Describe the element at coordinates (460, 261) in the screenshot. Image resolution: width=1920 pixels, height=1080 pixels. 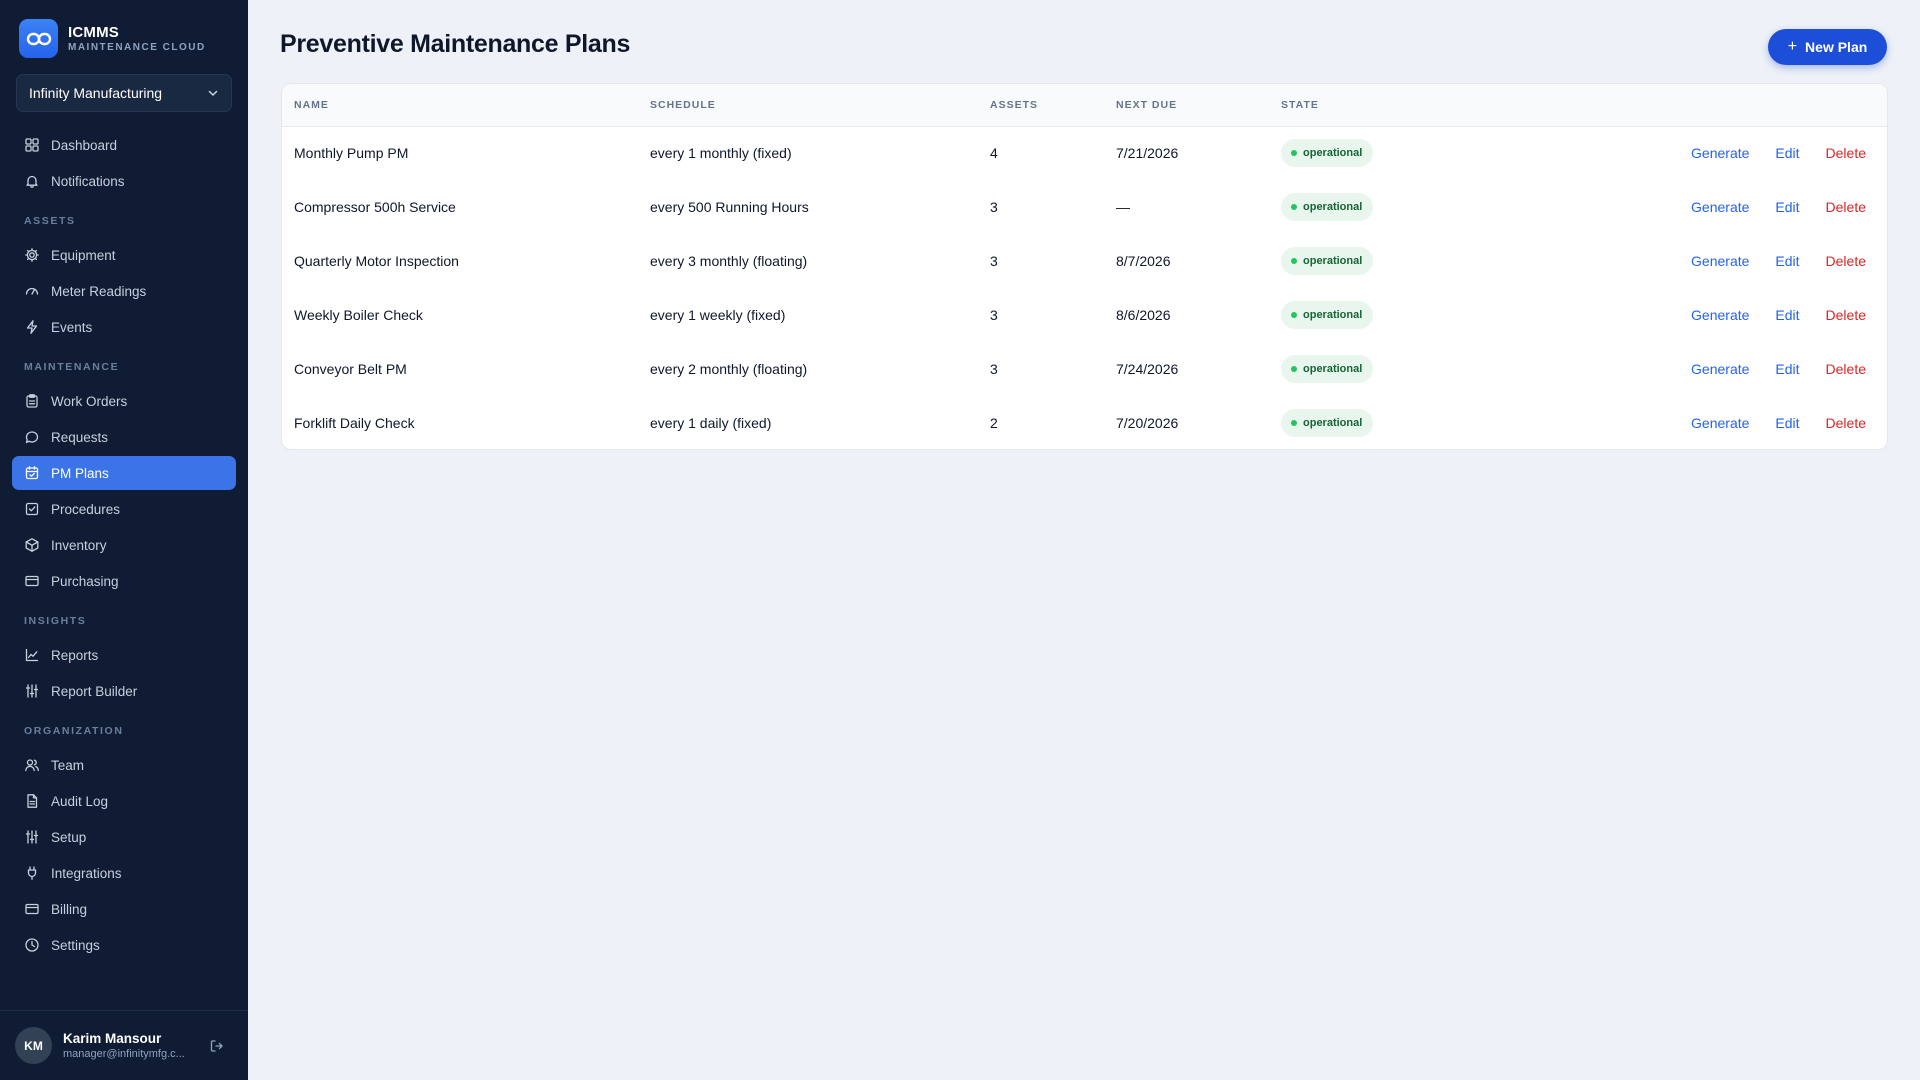
I see `plan-name: Quarterly Motor Inspection` at that location.